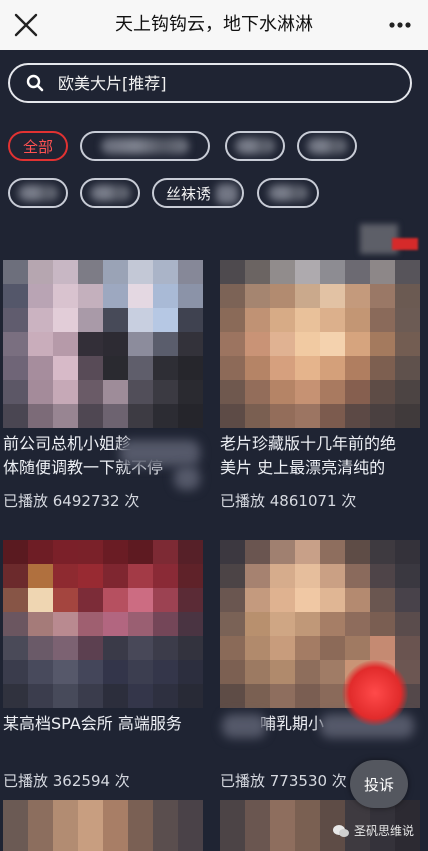  What do you see at coordinates (66, 781) in the screenshot?
I see `play-count: 已播放 362594 次` at bounding box center [66, 781].